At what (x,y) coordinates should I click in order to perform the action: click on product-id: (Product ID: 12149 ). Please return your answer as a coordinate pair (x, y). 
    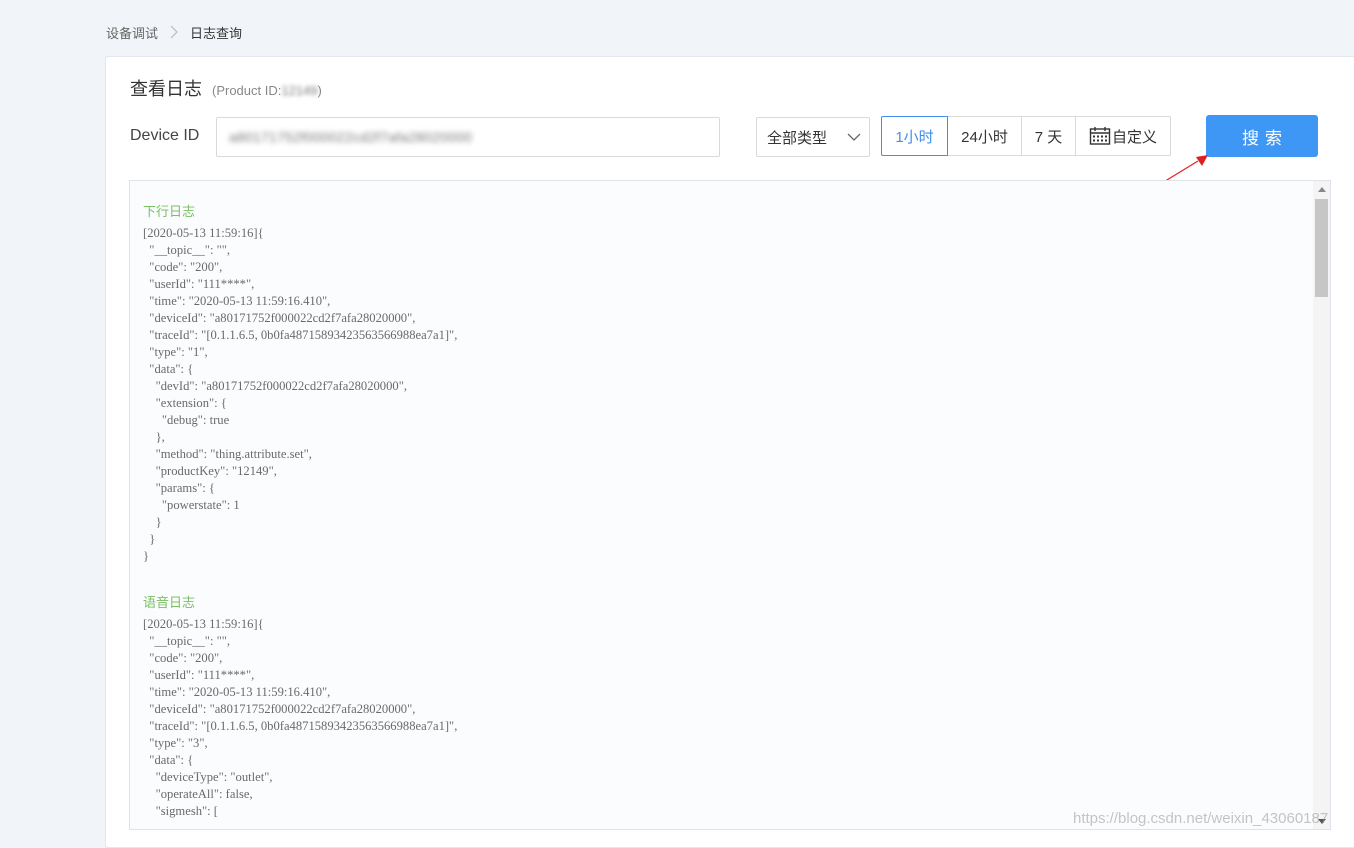
    Looking at the image, I should click on (267, 90).